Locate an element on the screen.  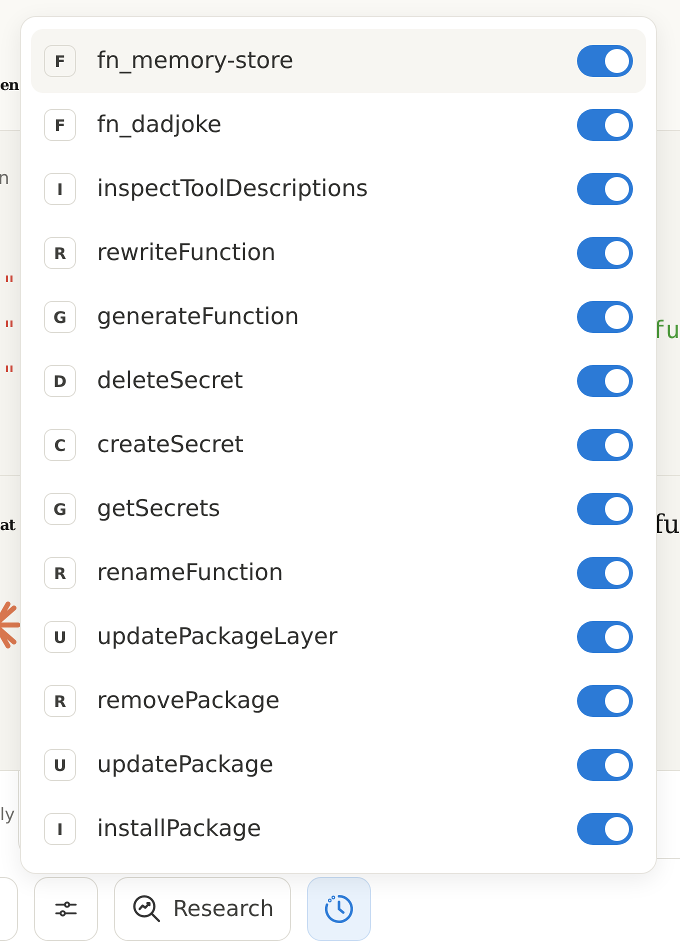
tool-name: fn_memory-store is located at coordinates (195, 61).